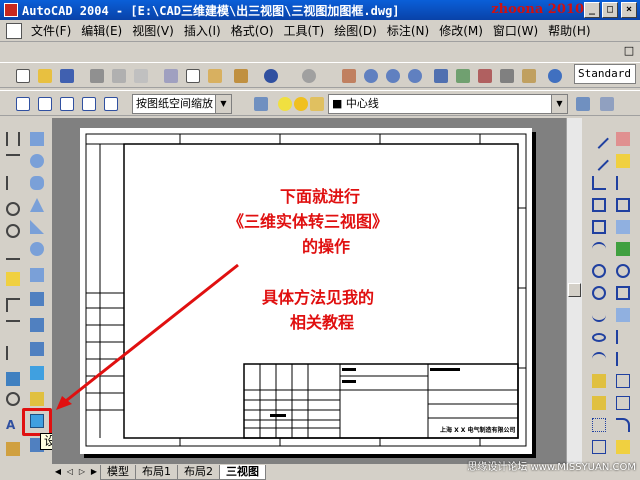  Describe the element at coordinates (599, 403) in the screenshot. I see `make-block-button` at that location.